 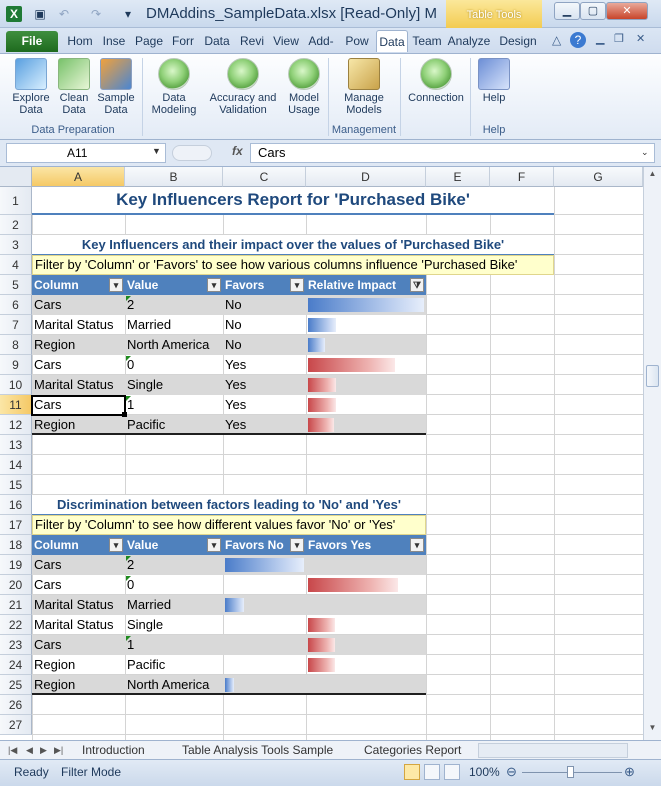 I want to click on value-cell: 2, so click(x=174, y=305).